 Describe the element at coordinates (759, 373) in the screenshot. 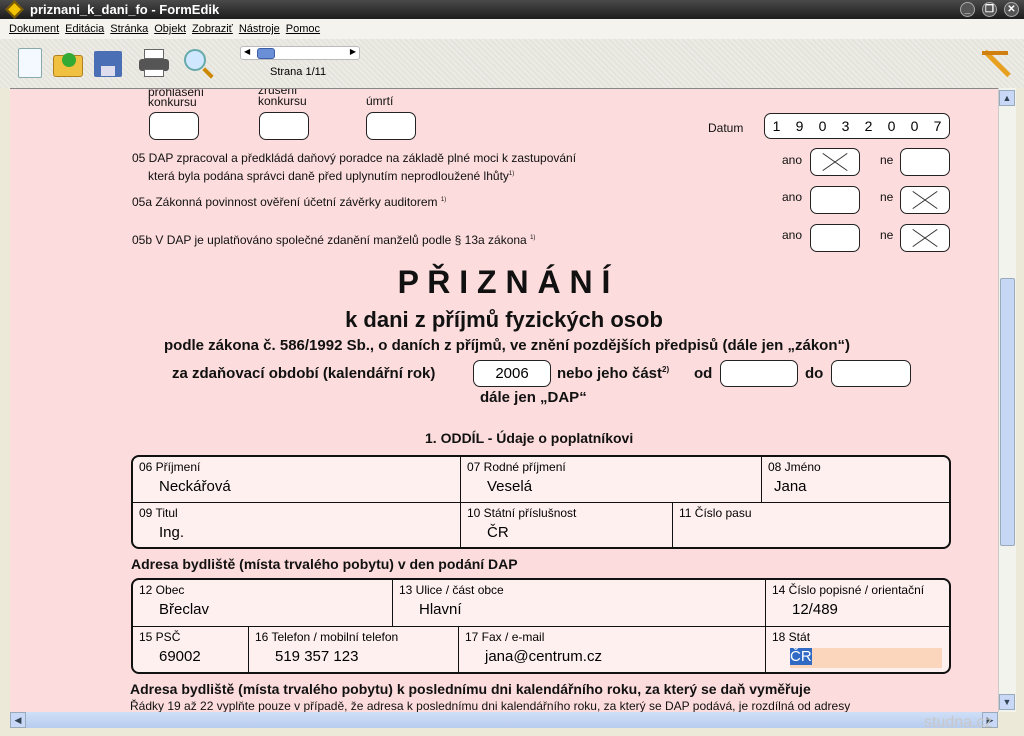

I see `od-field` at that location.